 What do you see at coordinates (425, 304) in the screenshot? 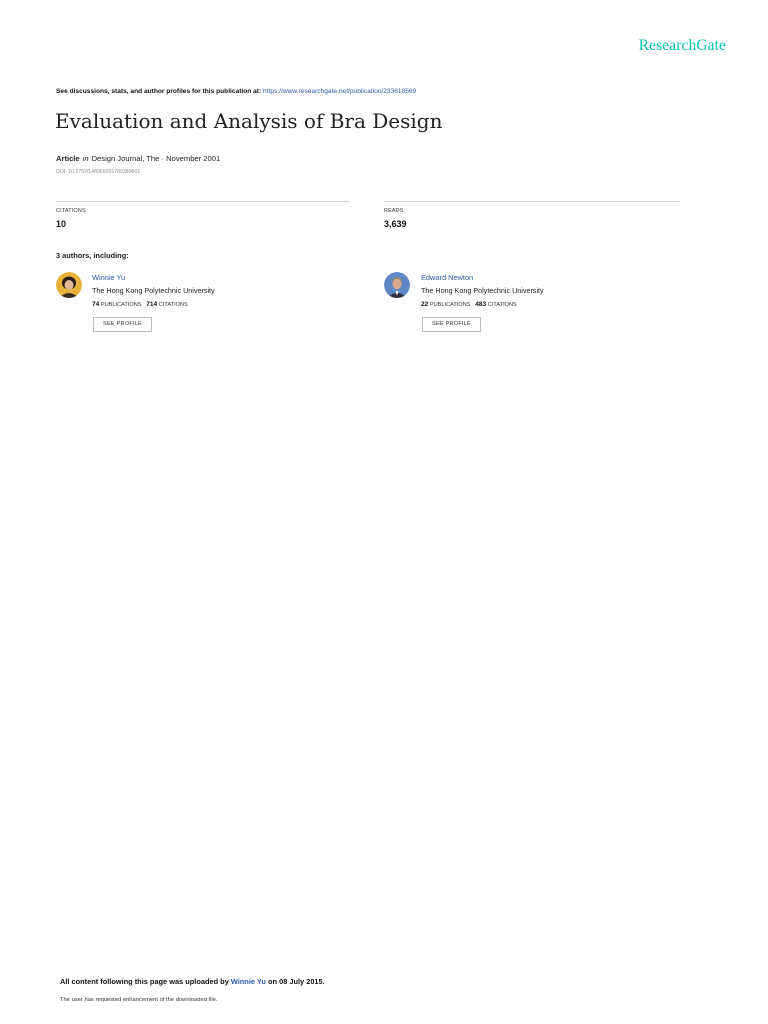
I see `publications-count: 22` at bounding box center [425, 304].